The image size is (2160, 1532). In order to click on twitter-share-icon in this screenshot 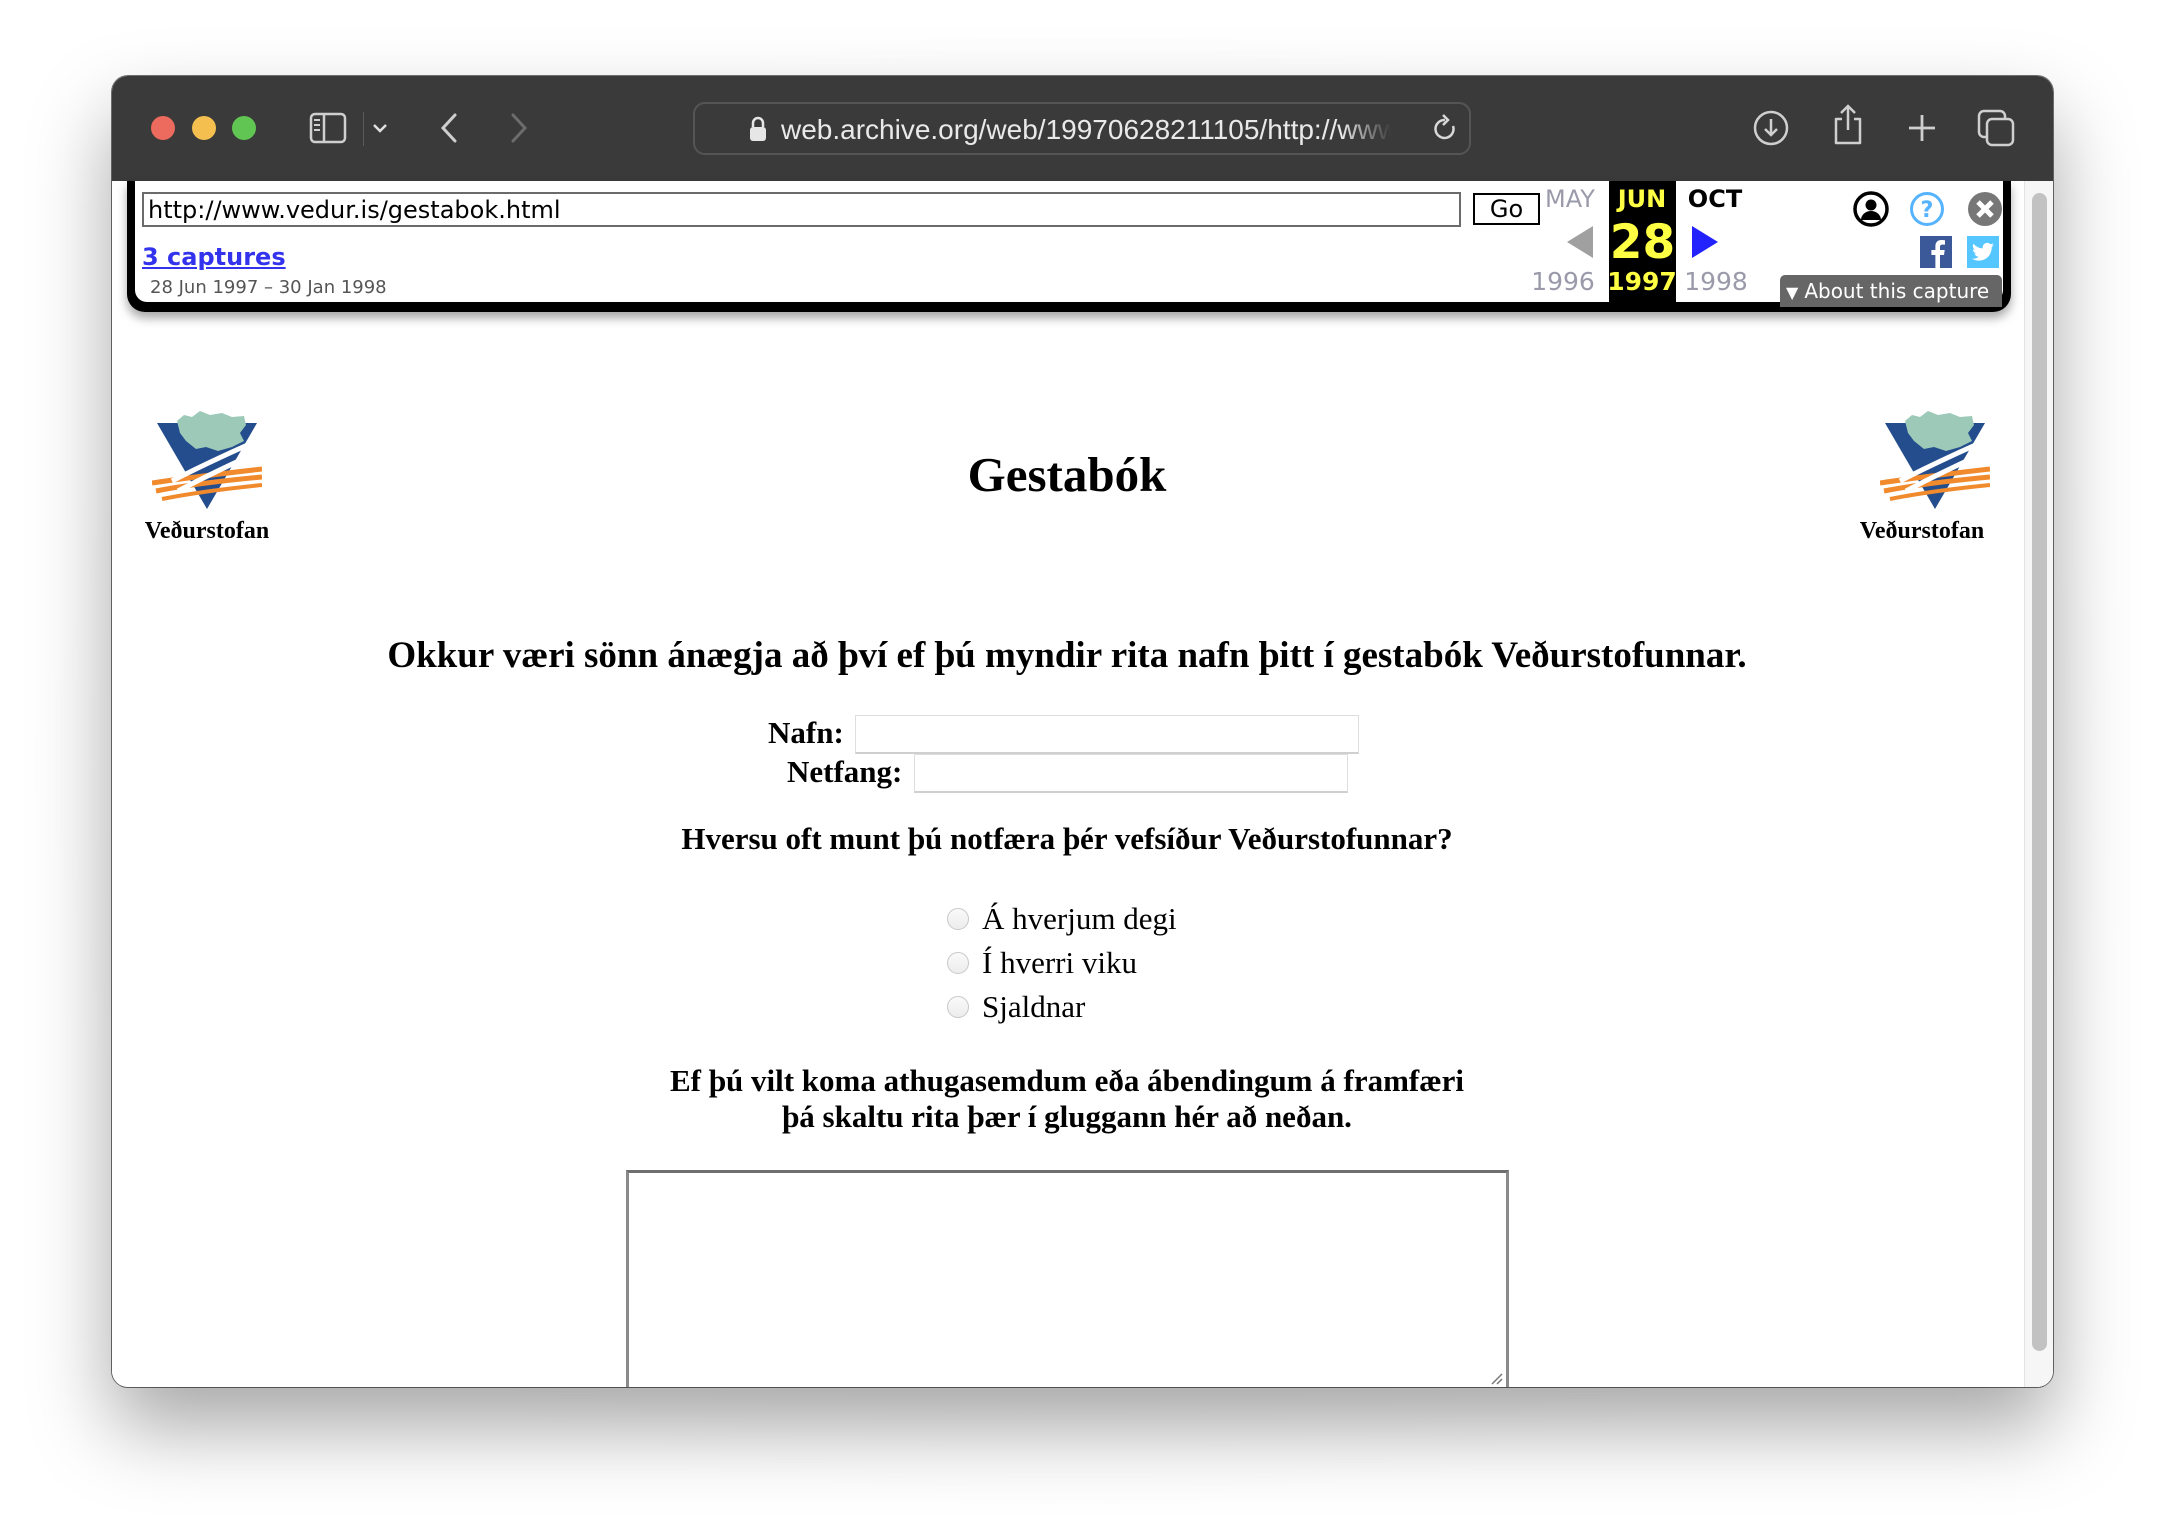, I will do `click(1983, 252)`.